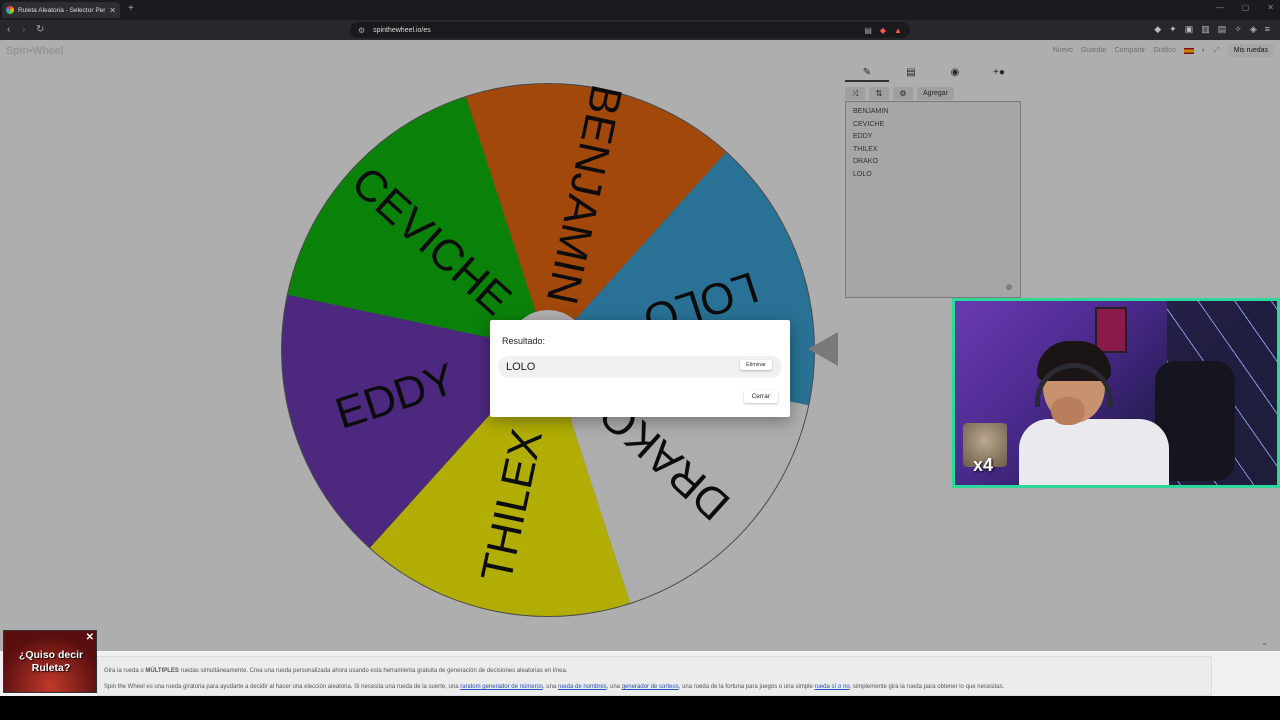  Describe the element at coordinates (1111, 330) in the screenshot. I see `webcam-poster` at that location.